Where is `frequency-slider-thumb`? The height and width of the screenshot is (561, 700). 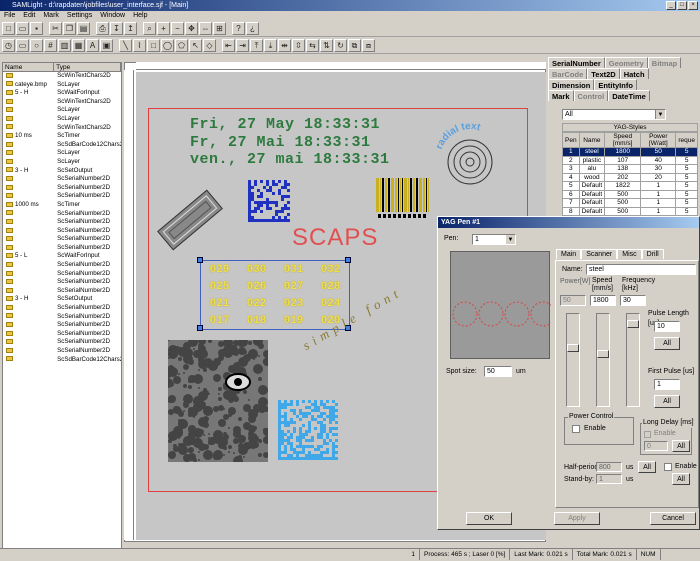
frequency-slider-thumb is located at coordinates (633, 324).